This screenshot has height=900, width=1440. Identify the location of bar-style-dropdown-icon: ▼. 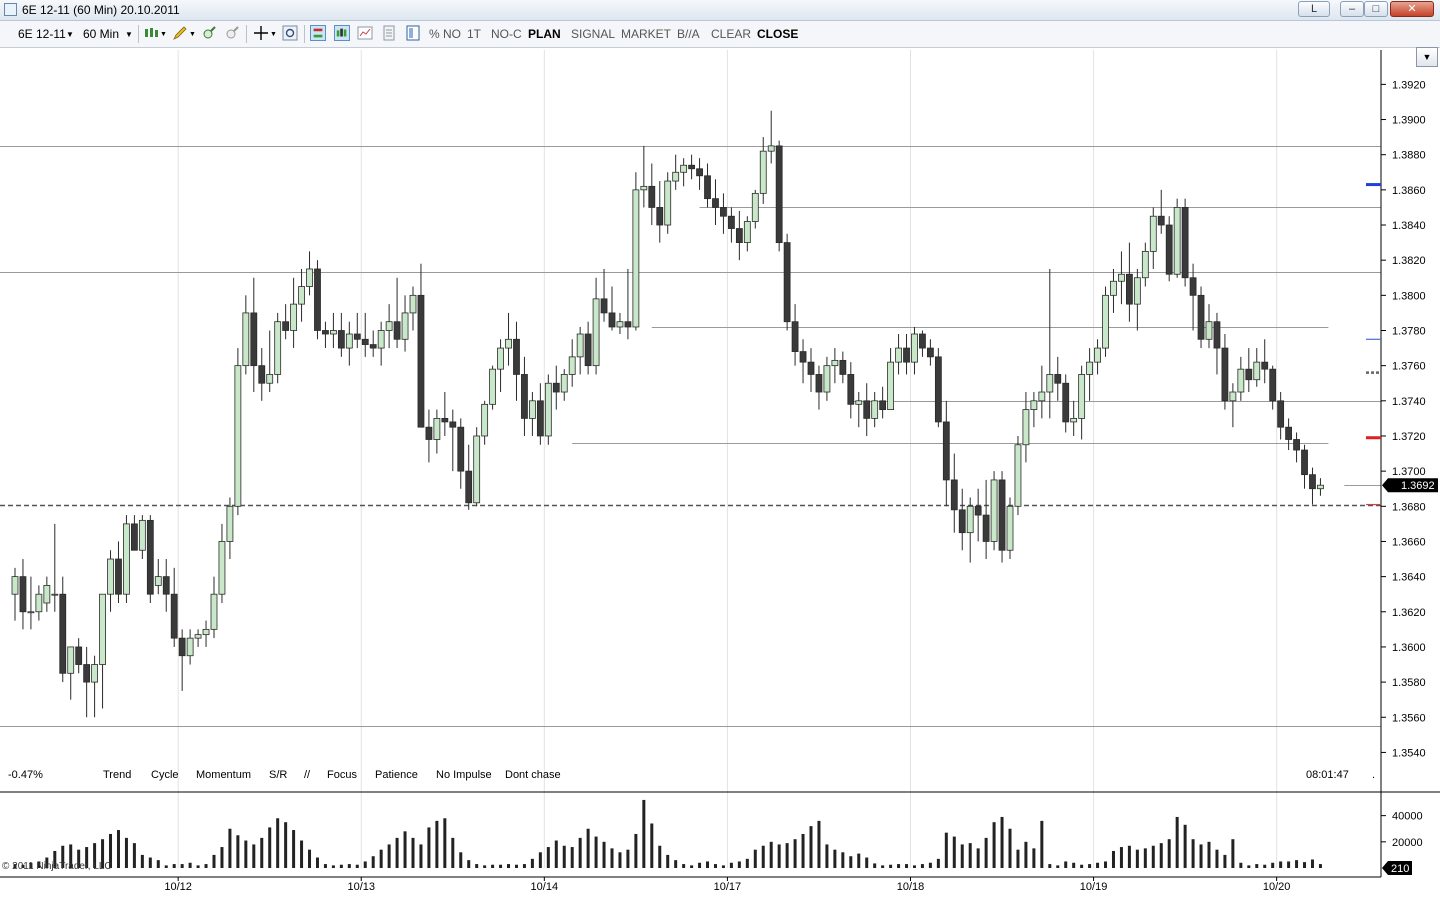
(163, 34).